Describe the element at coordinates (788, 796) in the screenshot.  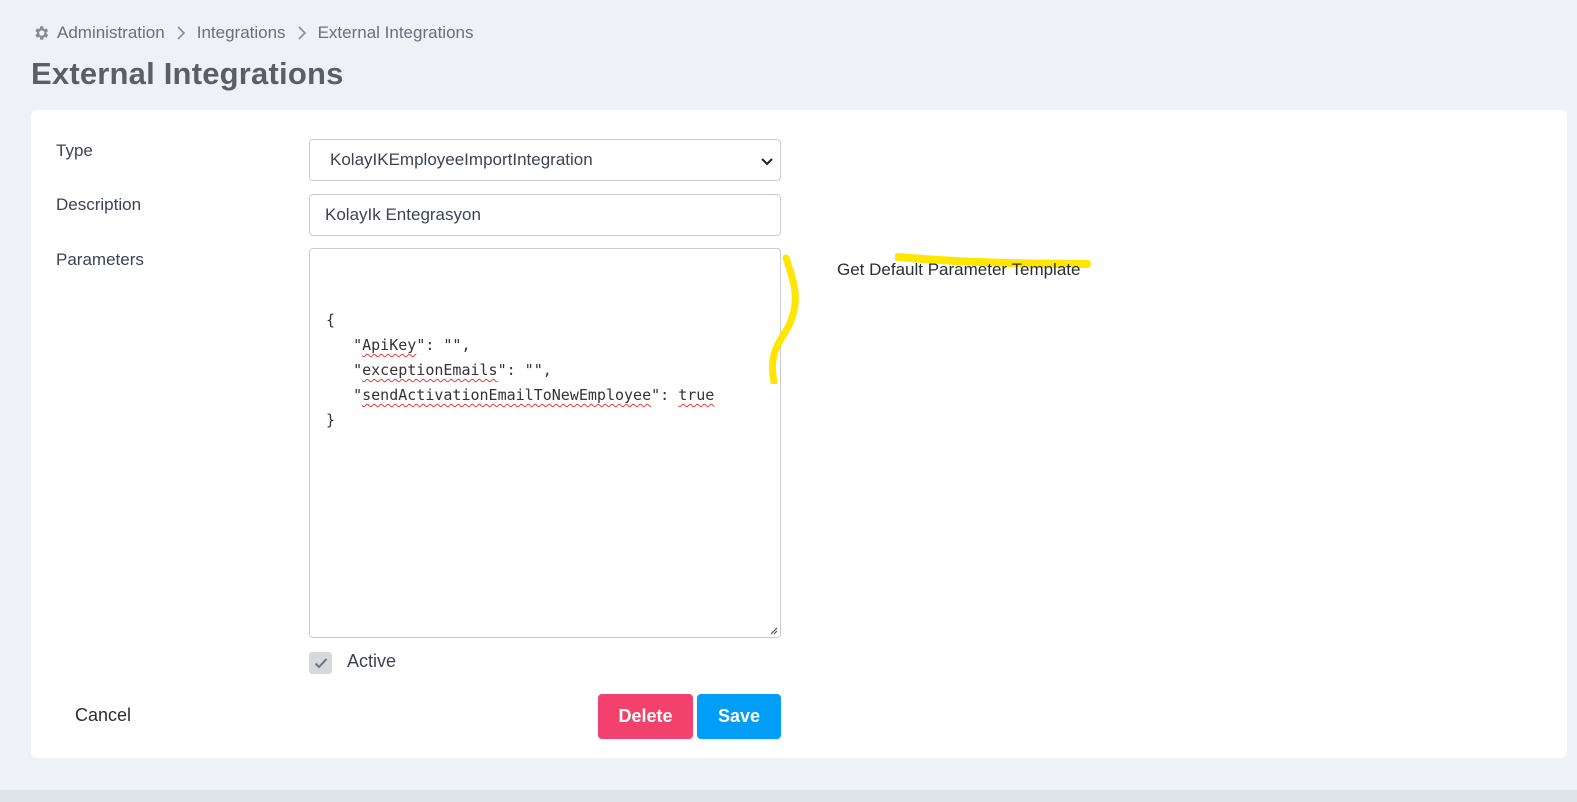
I see `bottom-scrollbar-area` at that location.